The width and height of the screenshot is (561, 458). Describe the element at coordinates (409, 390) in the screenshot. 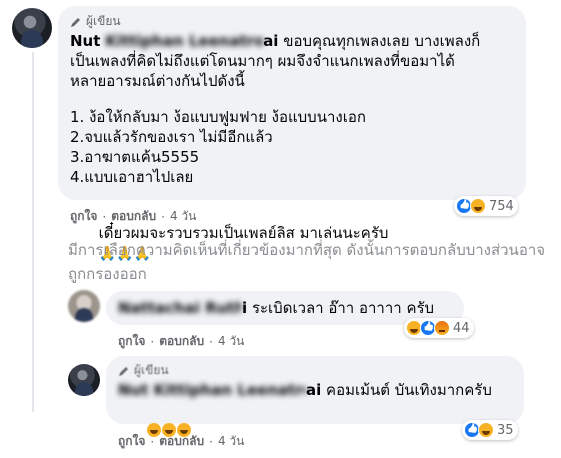

I see `reply-text: คอมเม้นต์ บันเทิงมากครับ` at that location.